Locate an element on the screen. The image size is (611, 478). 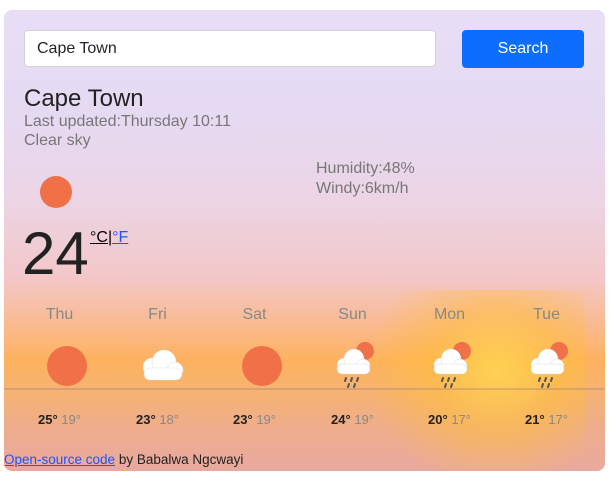
forecast-day: Sat 23° 19° is located at coordinates (254, 366).